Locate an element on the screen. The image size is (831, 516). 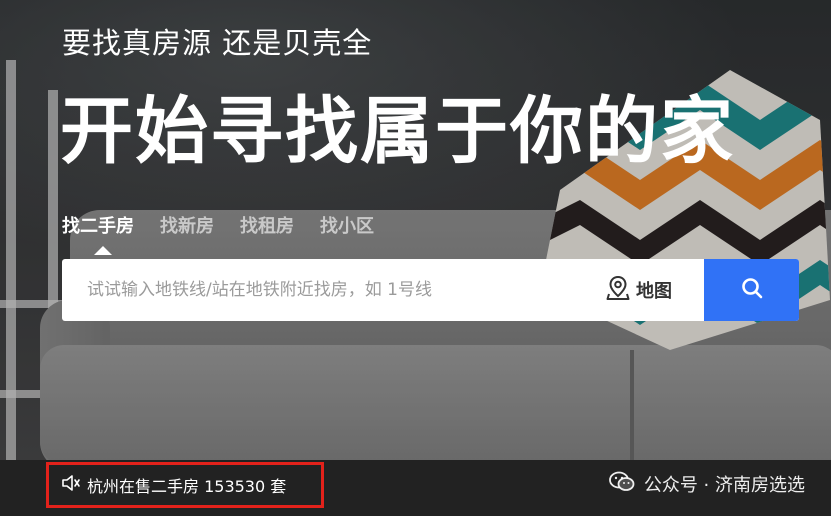
watermark-text: 公众号 · 济南房选选 is located at coordinates (724, 485).